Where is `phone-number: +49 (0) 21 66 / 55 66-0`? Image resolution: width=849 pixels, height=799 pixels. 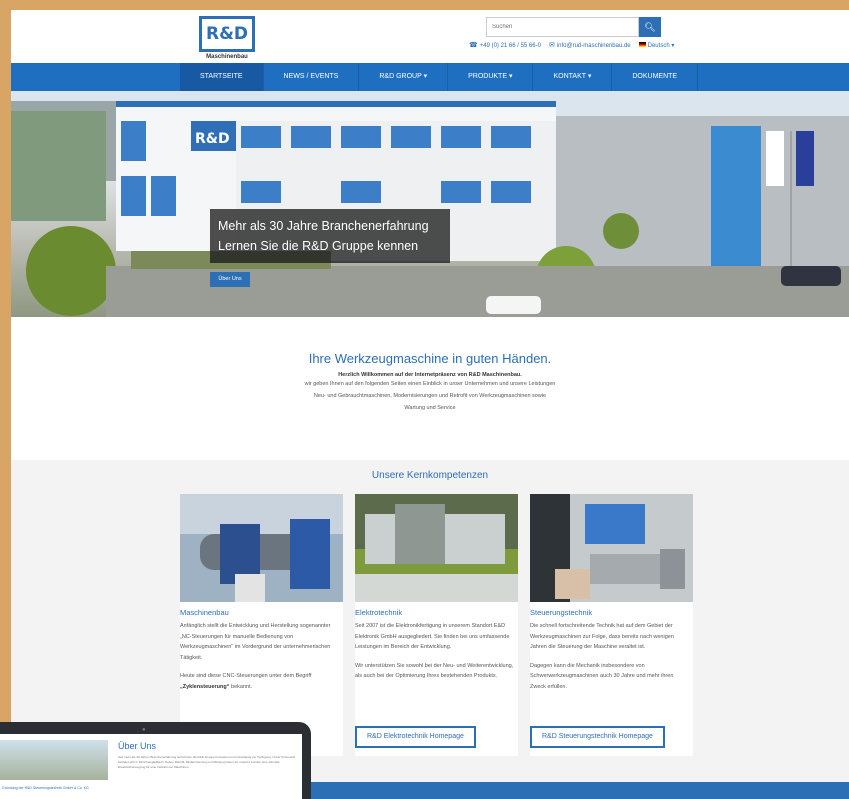
phone-number: +49 (0) 21 66 / 55 66-0 is located at coordinates (510, 46).